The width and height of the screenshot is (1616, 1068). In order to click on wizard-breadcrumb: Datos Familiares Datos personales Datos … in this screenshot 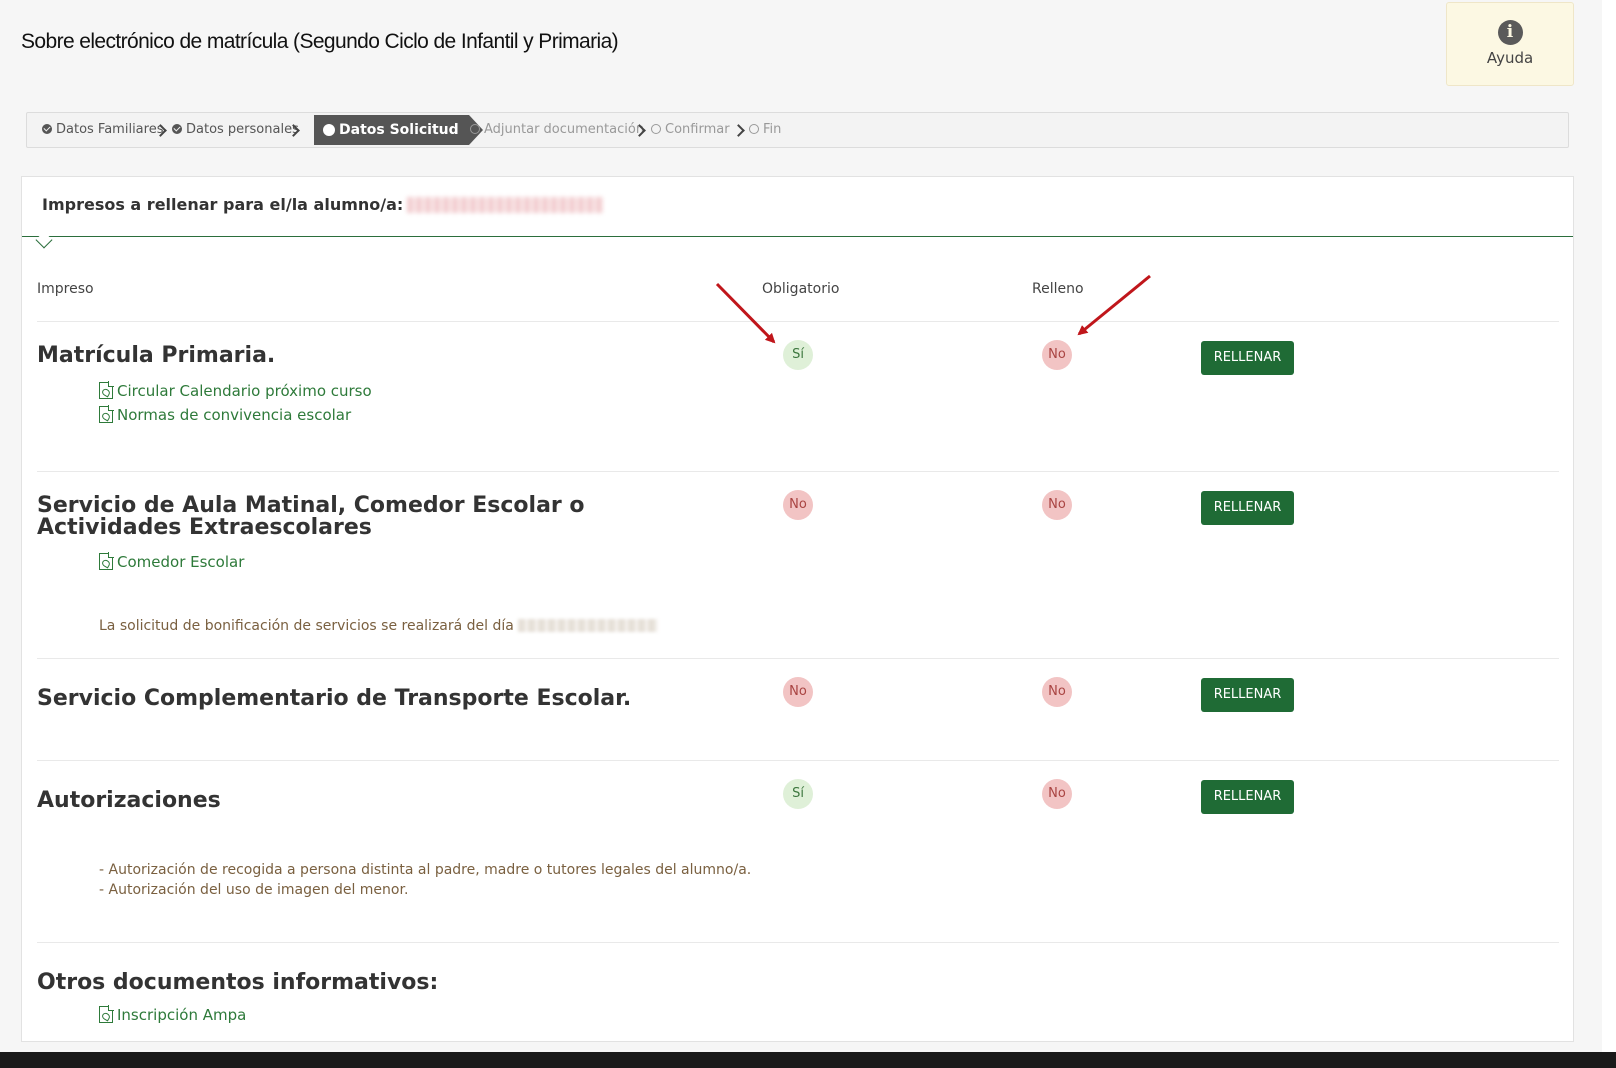, I will do `click(797, 130)`.